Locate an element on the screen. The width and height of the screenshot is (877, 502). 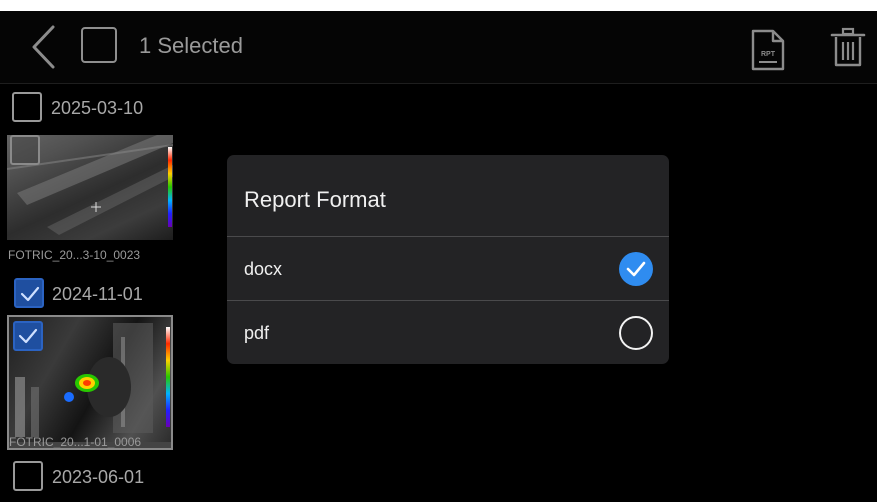
thumbnail-filename: FOTRIC_20...3-10_0023 is located at coordinates (74, 255).